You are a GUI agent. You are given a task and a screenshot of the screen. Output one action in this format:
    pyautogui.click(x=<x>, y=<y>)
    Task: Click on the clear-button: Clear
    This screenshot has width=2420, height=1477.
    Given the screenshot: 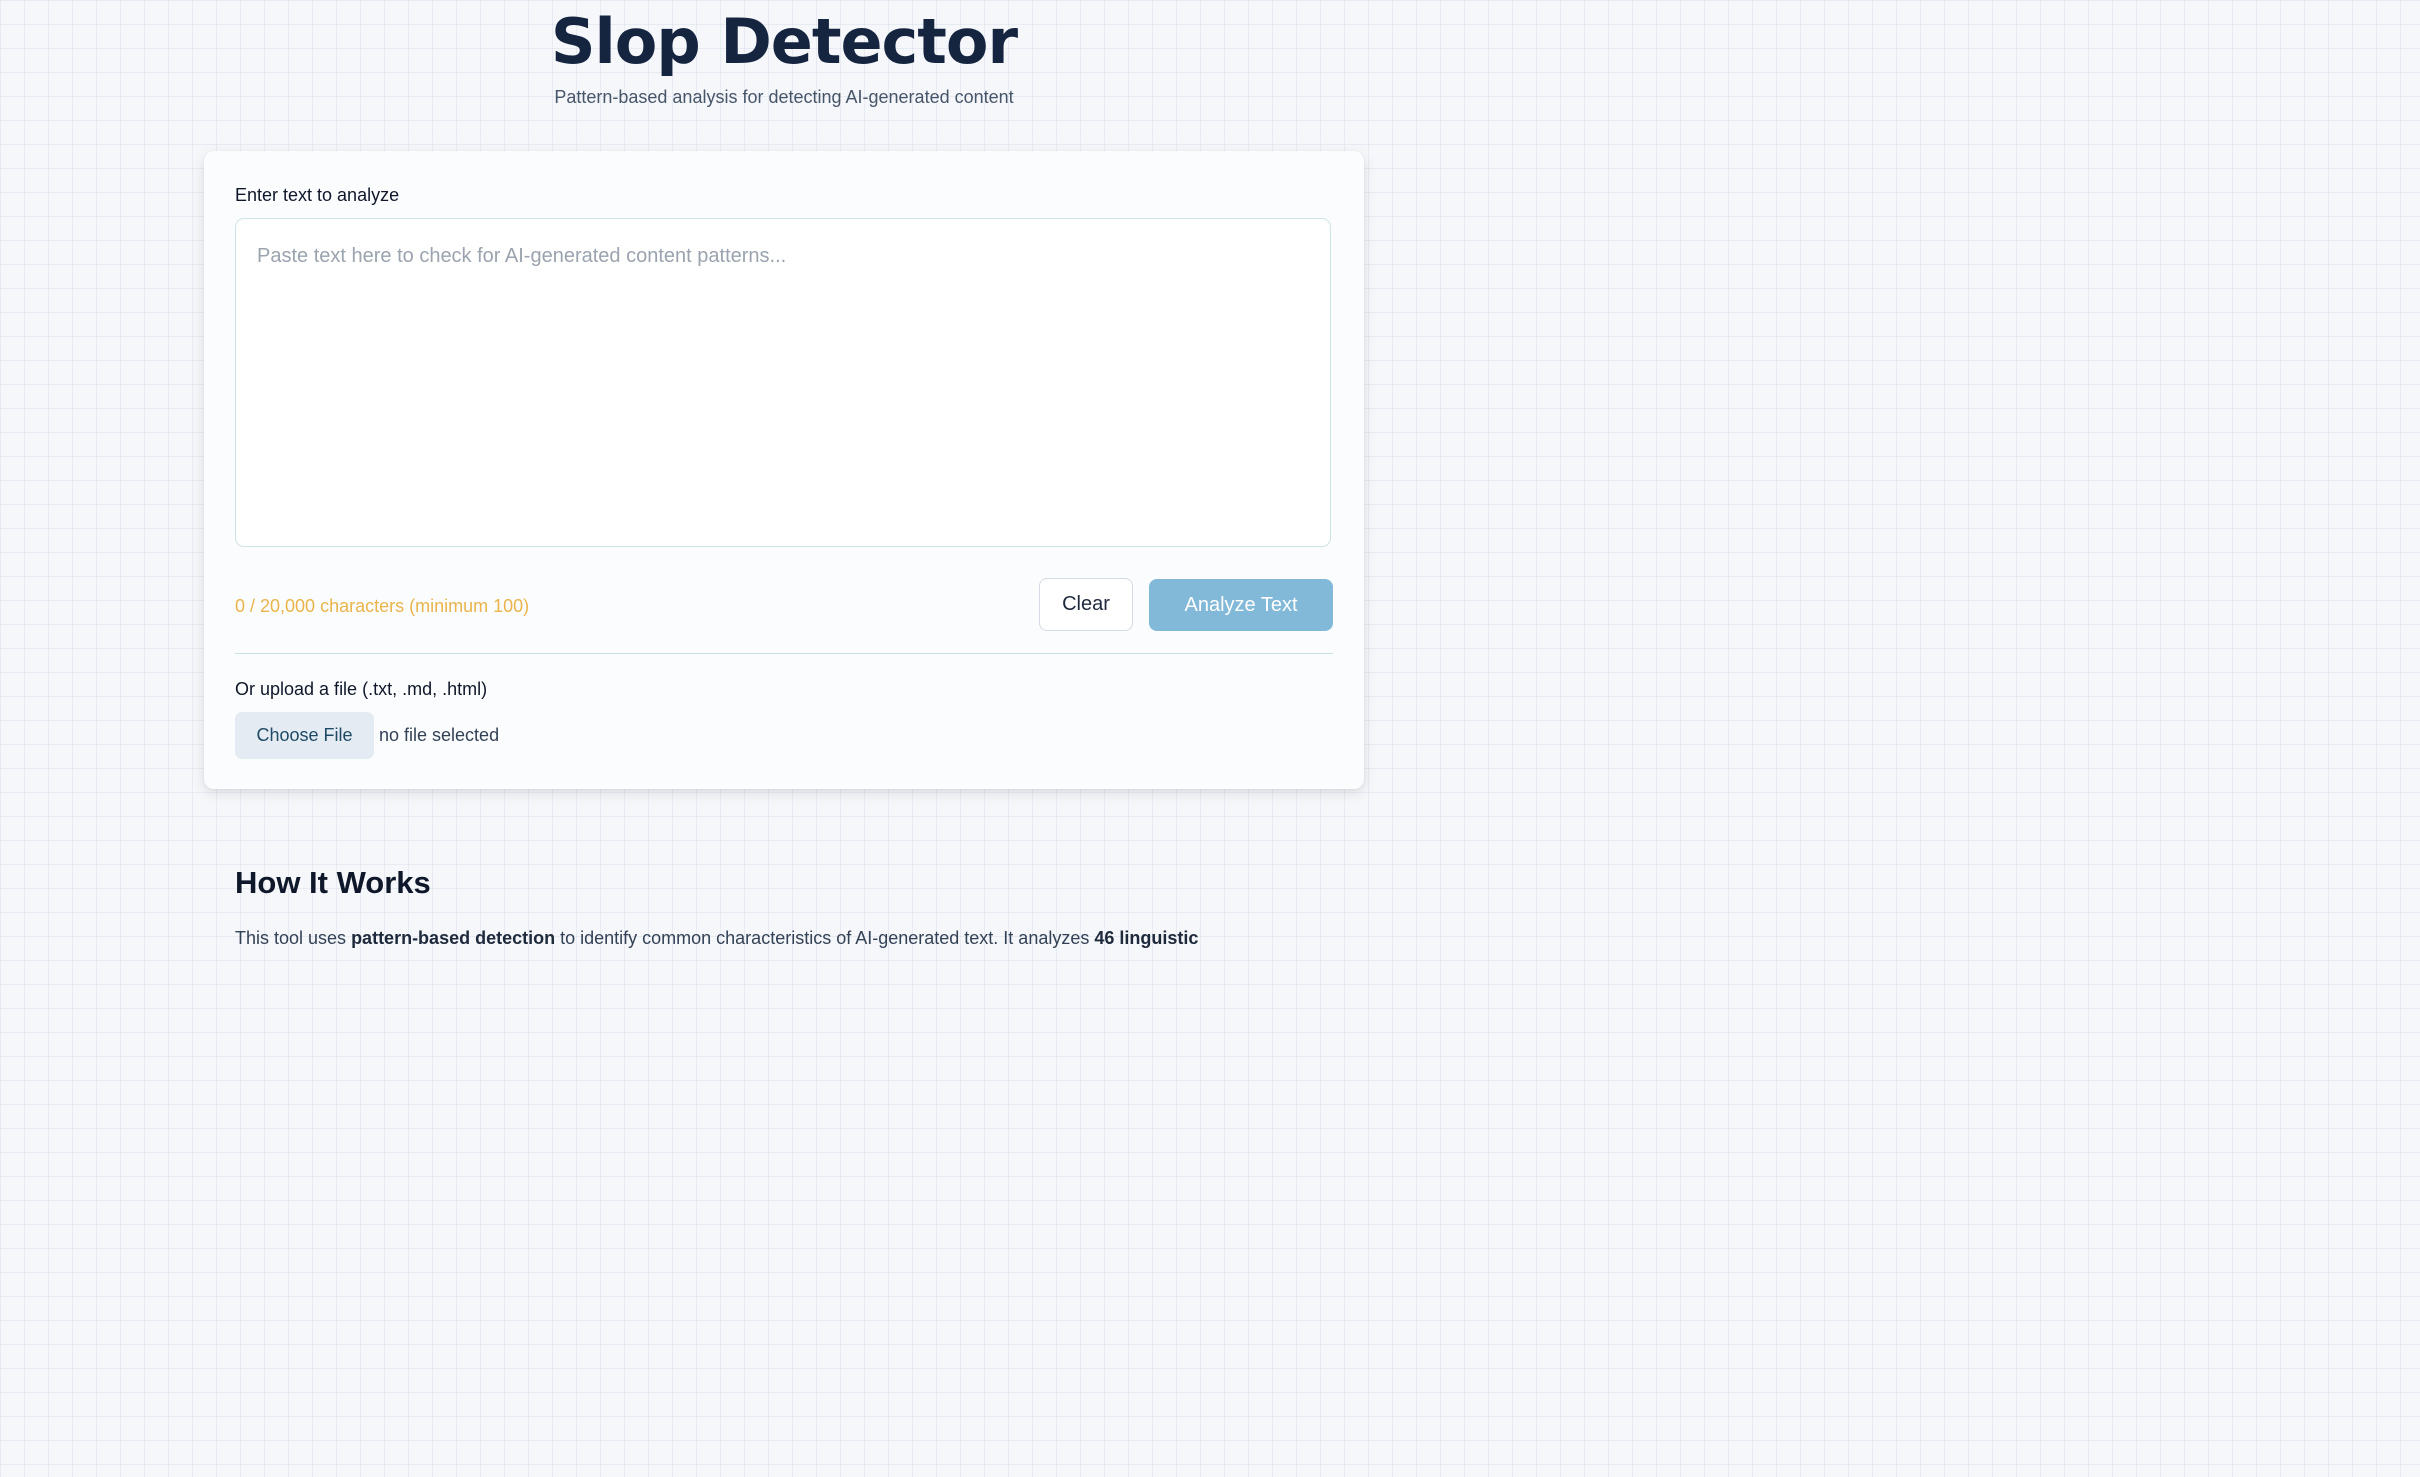 What is the action you would take?
    pyautogui.click(x=1086, y=604)
    